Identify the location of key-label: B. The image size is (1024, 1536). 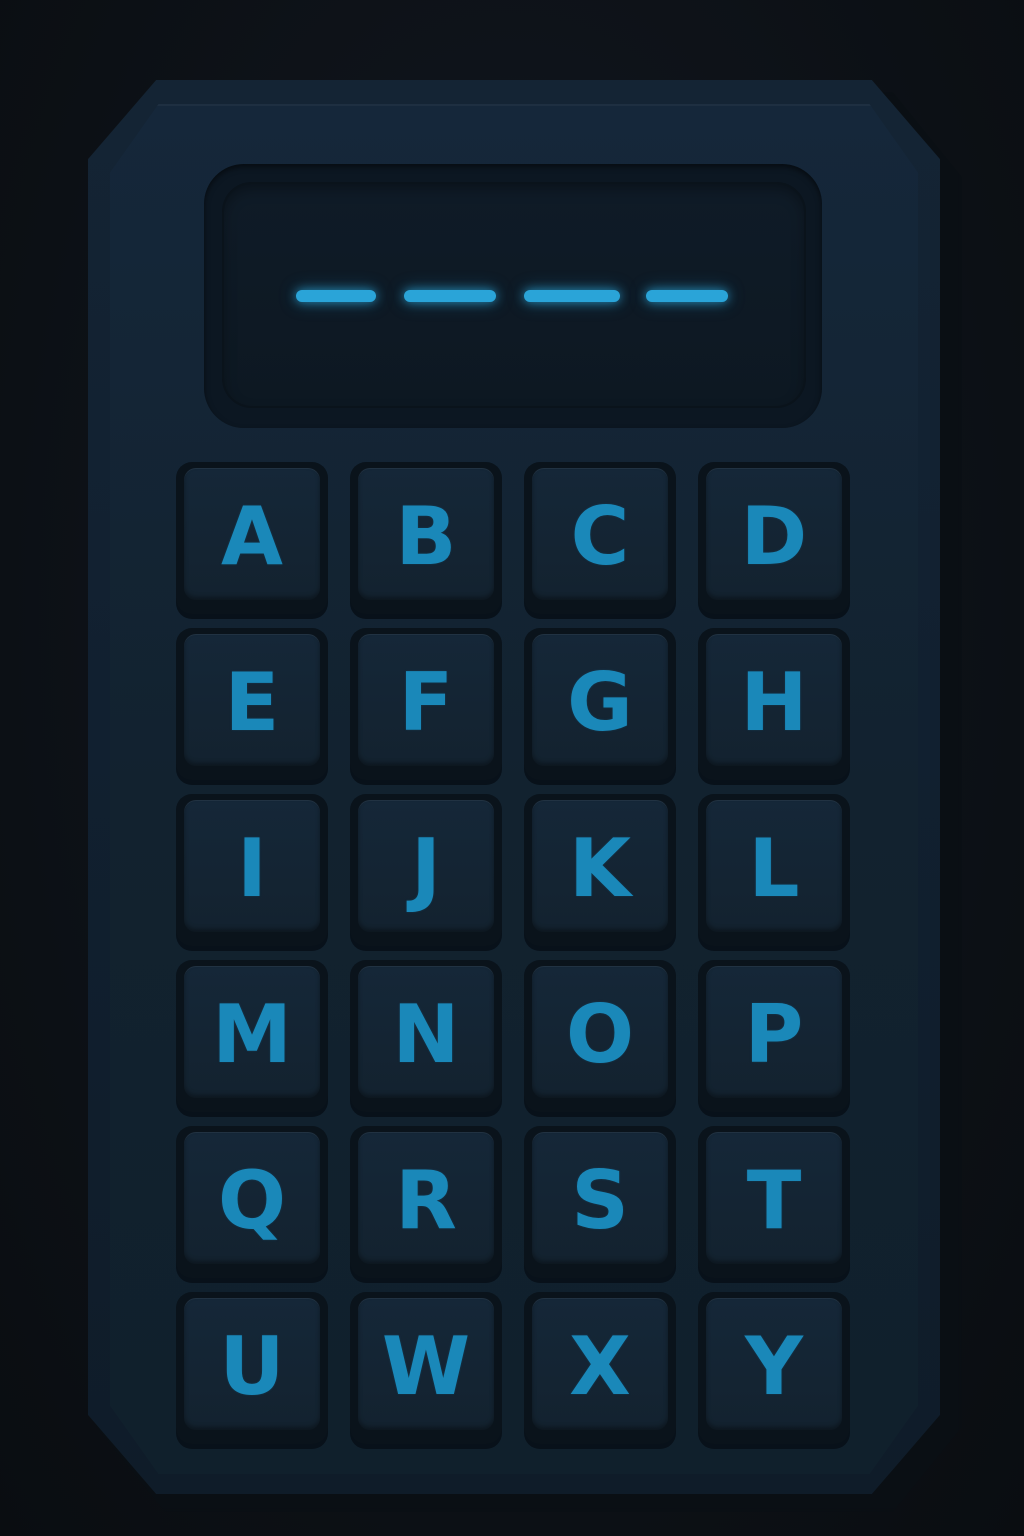
(426, 536).